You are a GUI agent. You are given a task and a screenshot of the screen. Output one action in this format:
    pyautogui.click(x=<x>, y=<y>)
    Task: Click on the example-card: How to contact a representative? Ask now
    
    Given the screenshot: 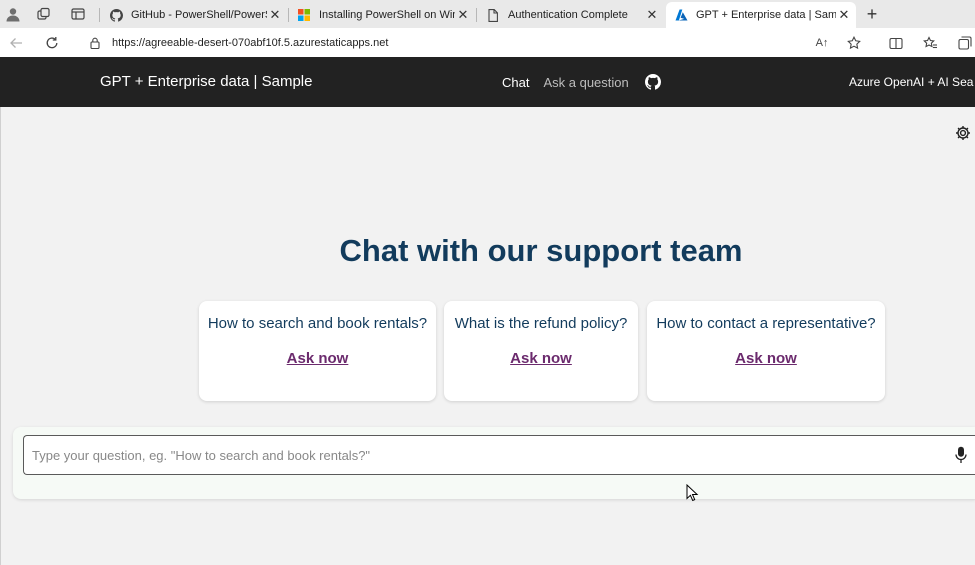 What is the action you would take?
    pyautogui.click(x=766, y=351)
    